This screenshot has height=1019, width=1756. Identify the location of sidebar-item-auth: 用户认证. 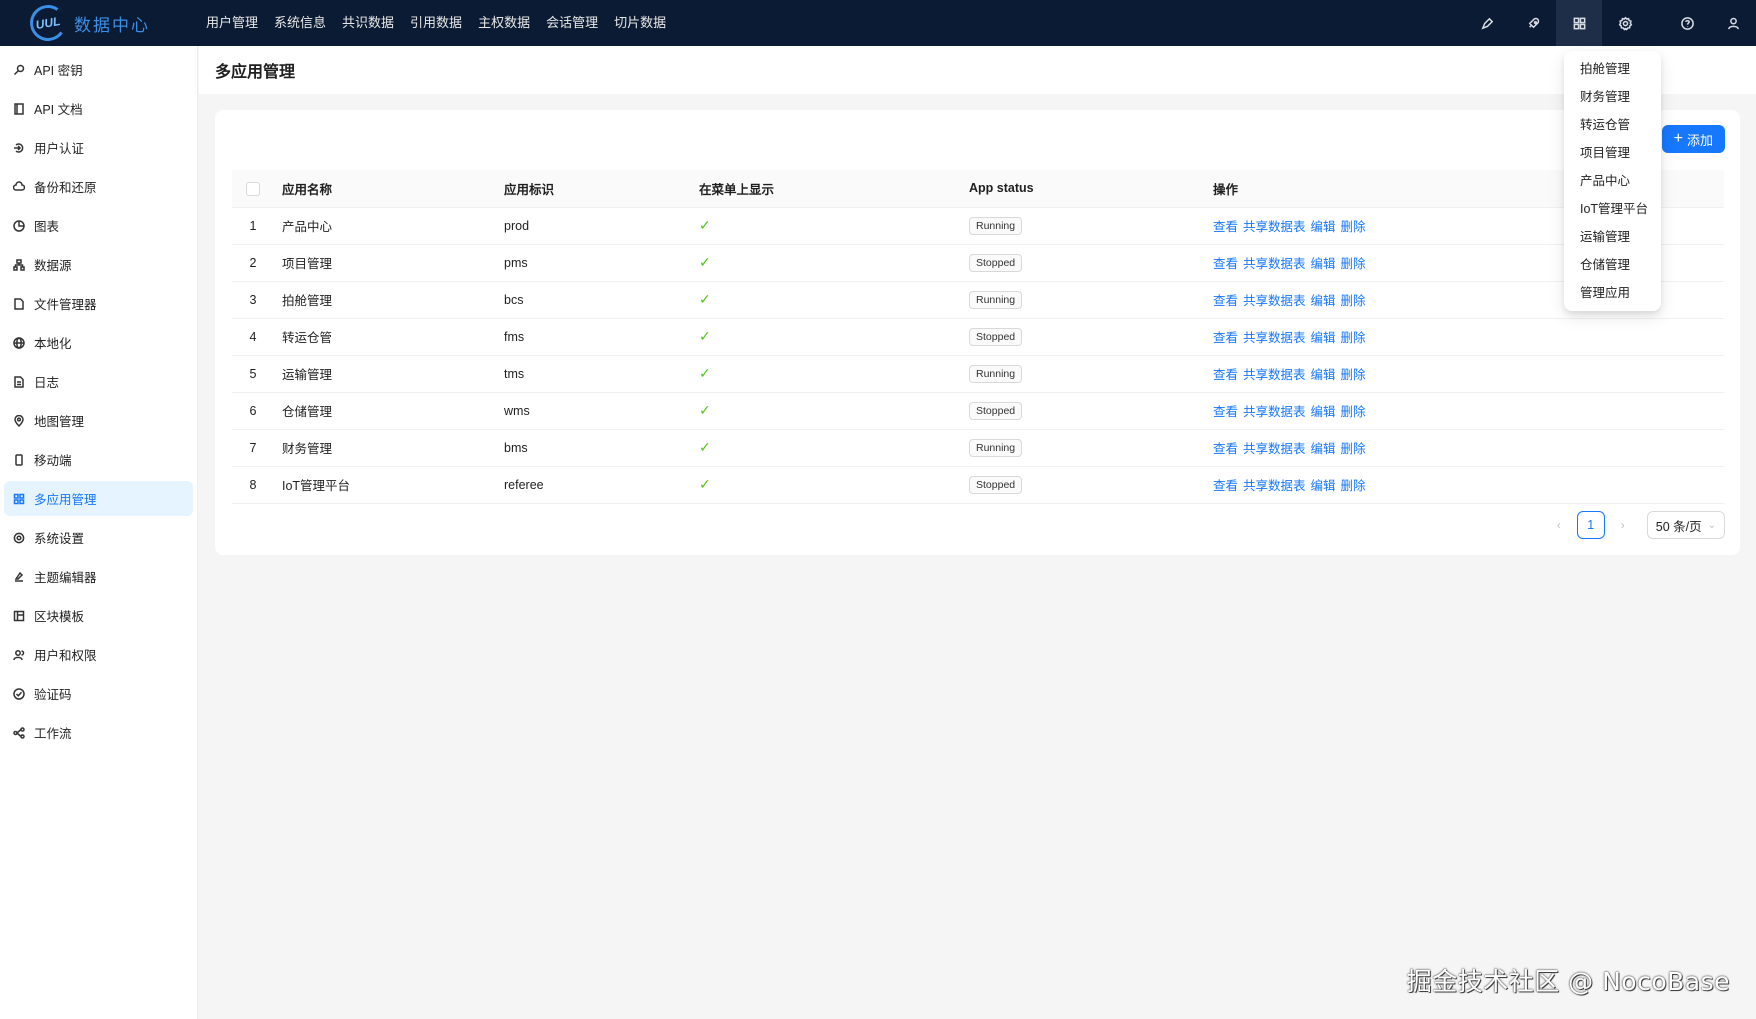
(98, 147).